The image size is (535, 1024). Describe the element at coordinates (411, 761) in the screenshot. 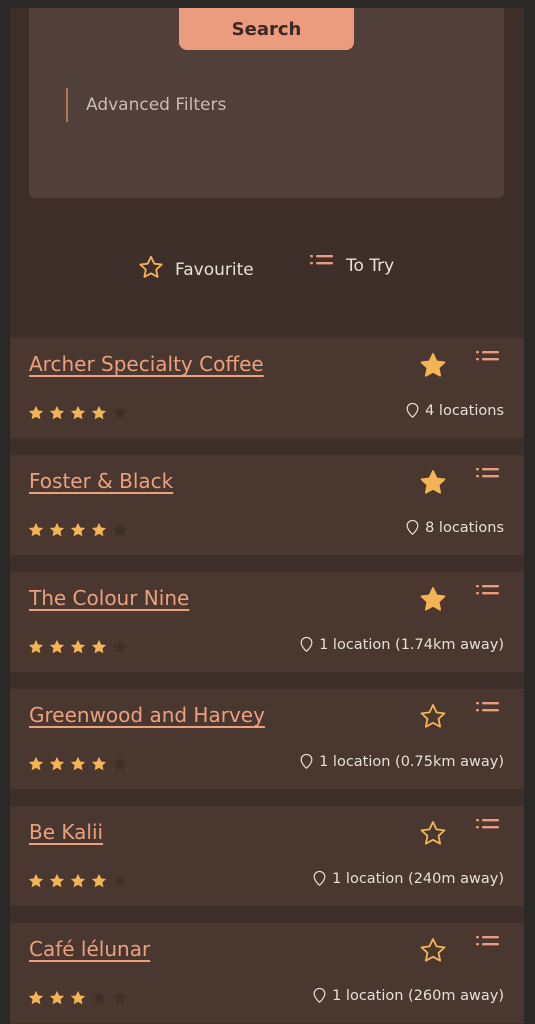

I see `location-text: 1 location (0.75km away)` at that location.